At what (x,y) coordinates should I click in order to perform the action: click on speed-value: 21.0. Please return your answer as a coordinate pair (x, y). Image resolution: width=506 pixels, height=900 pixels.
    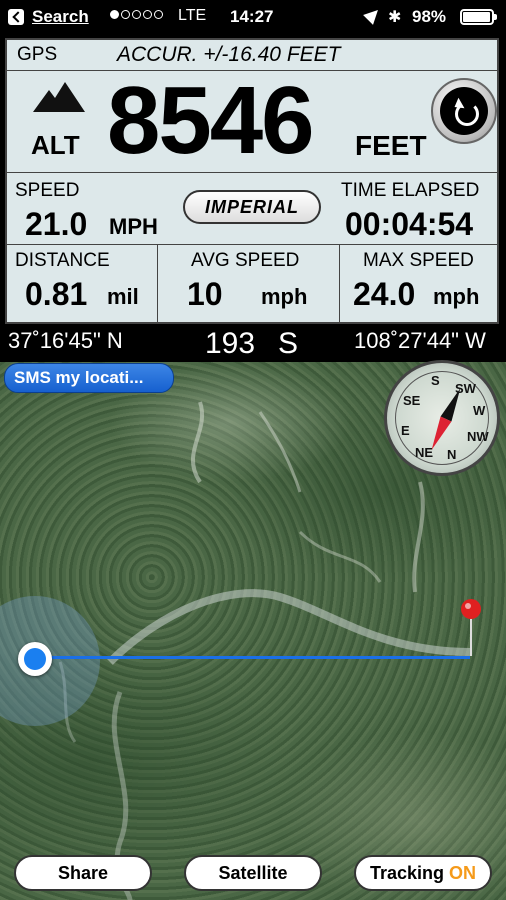
    Looking at the image, I should click on (56, 224).